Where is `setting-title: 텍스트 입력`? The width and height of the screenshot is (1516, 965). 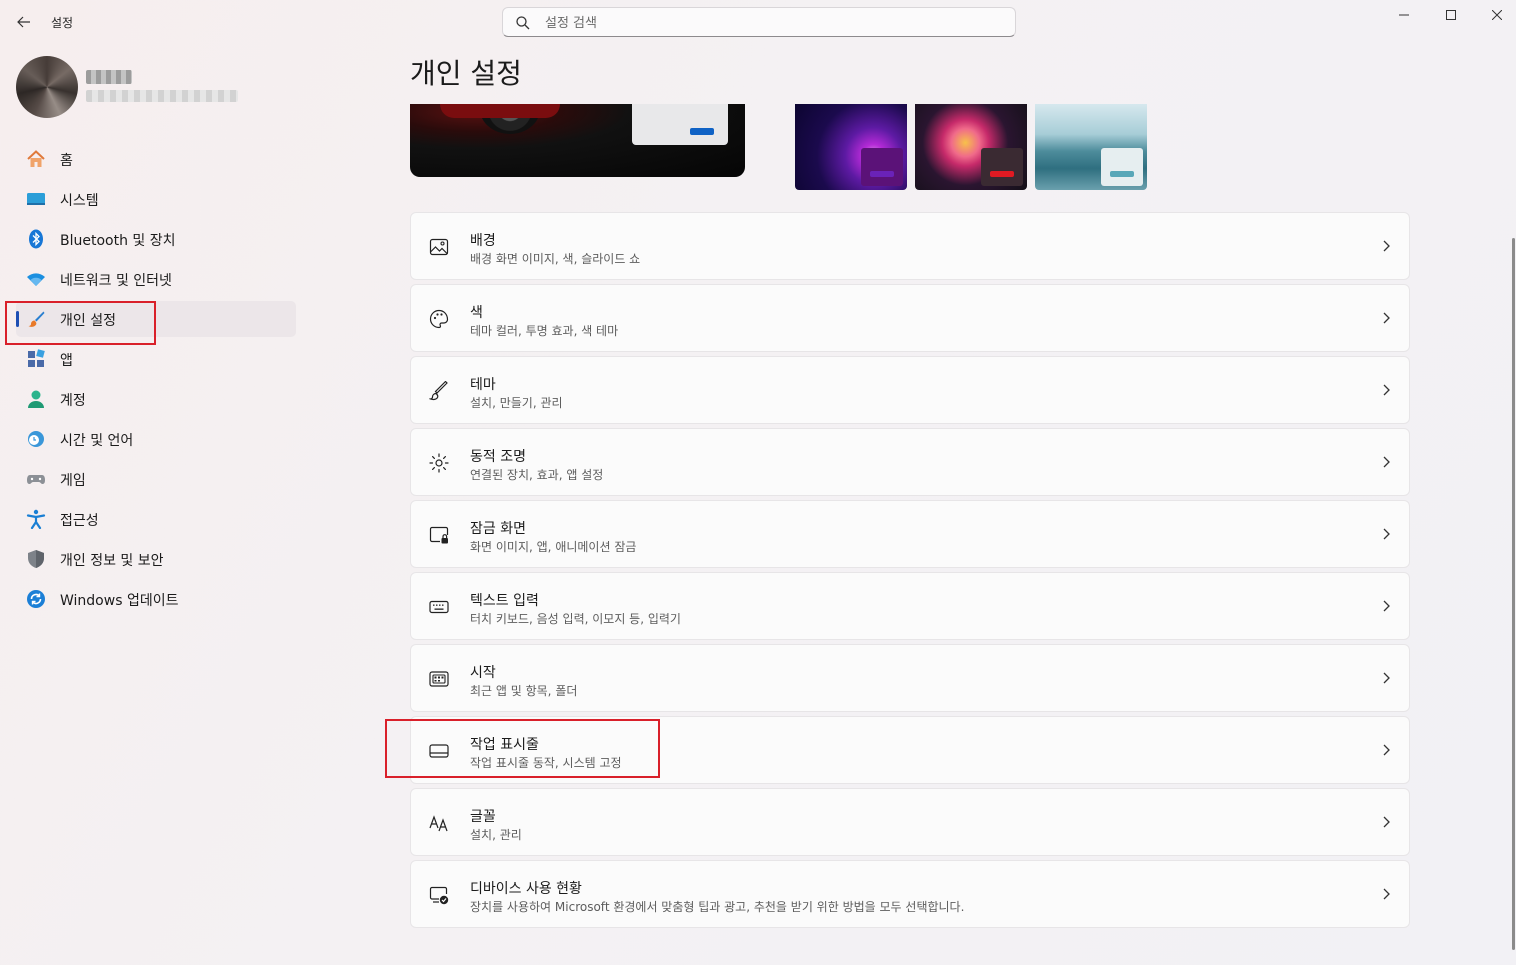 setting-title: 텍스트 입력 is located at coordinates (504, 601).